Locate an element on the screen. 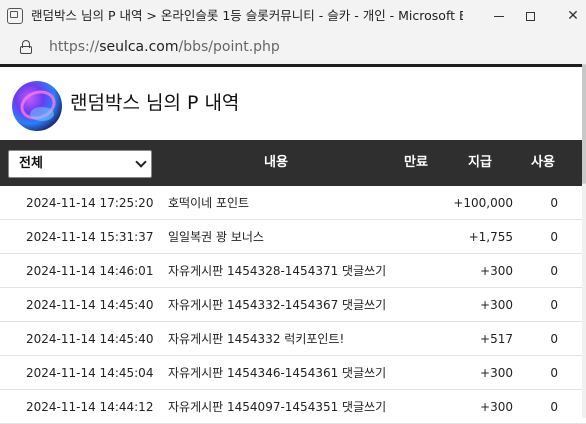 This screenshot has width=586, height=424. maximize-icon is located at coordinates (530, 16).